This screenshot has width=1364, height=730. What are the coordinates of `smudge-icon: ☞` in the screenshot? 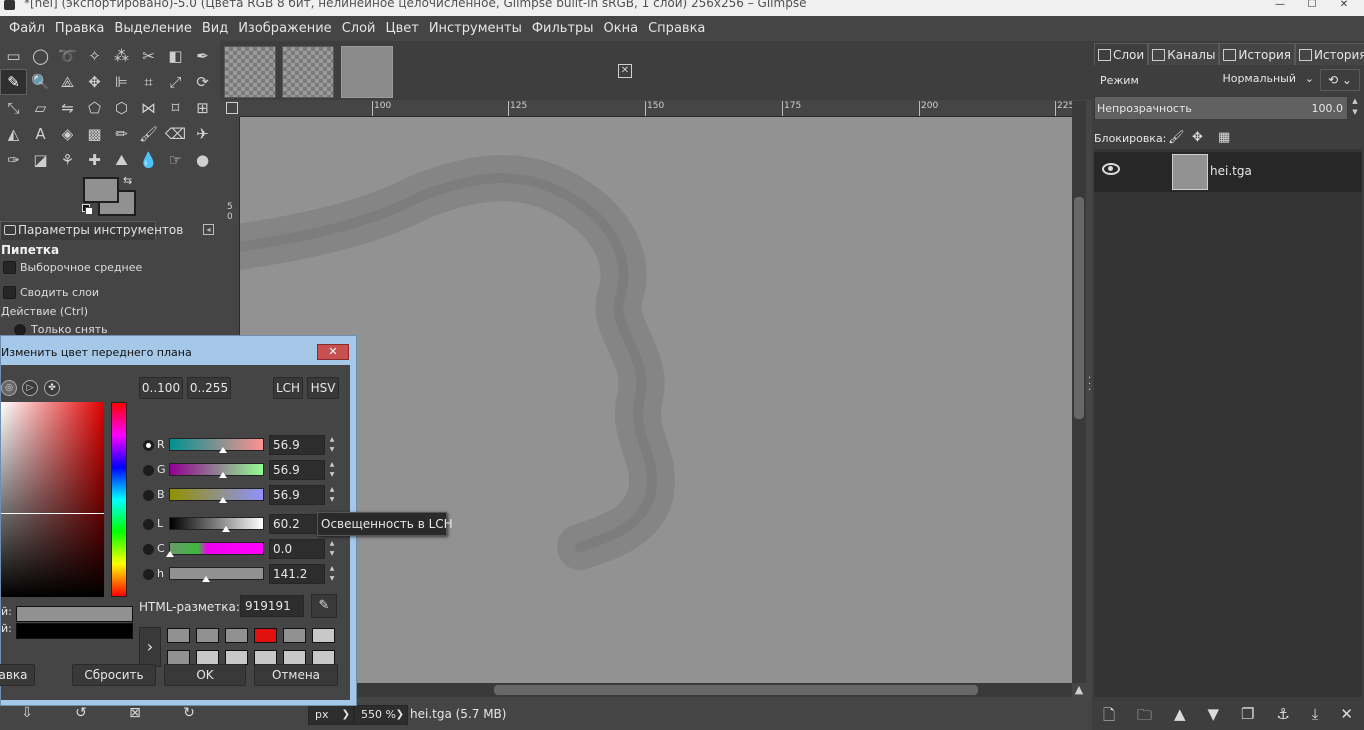 It's located at (175, 160).